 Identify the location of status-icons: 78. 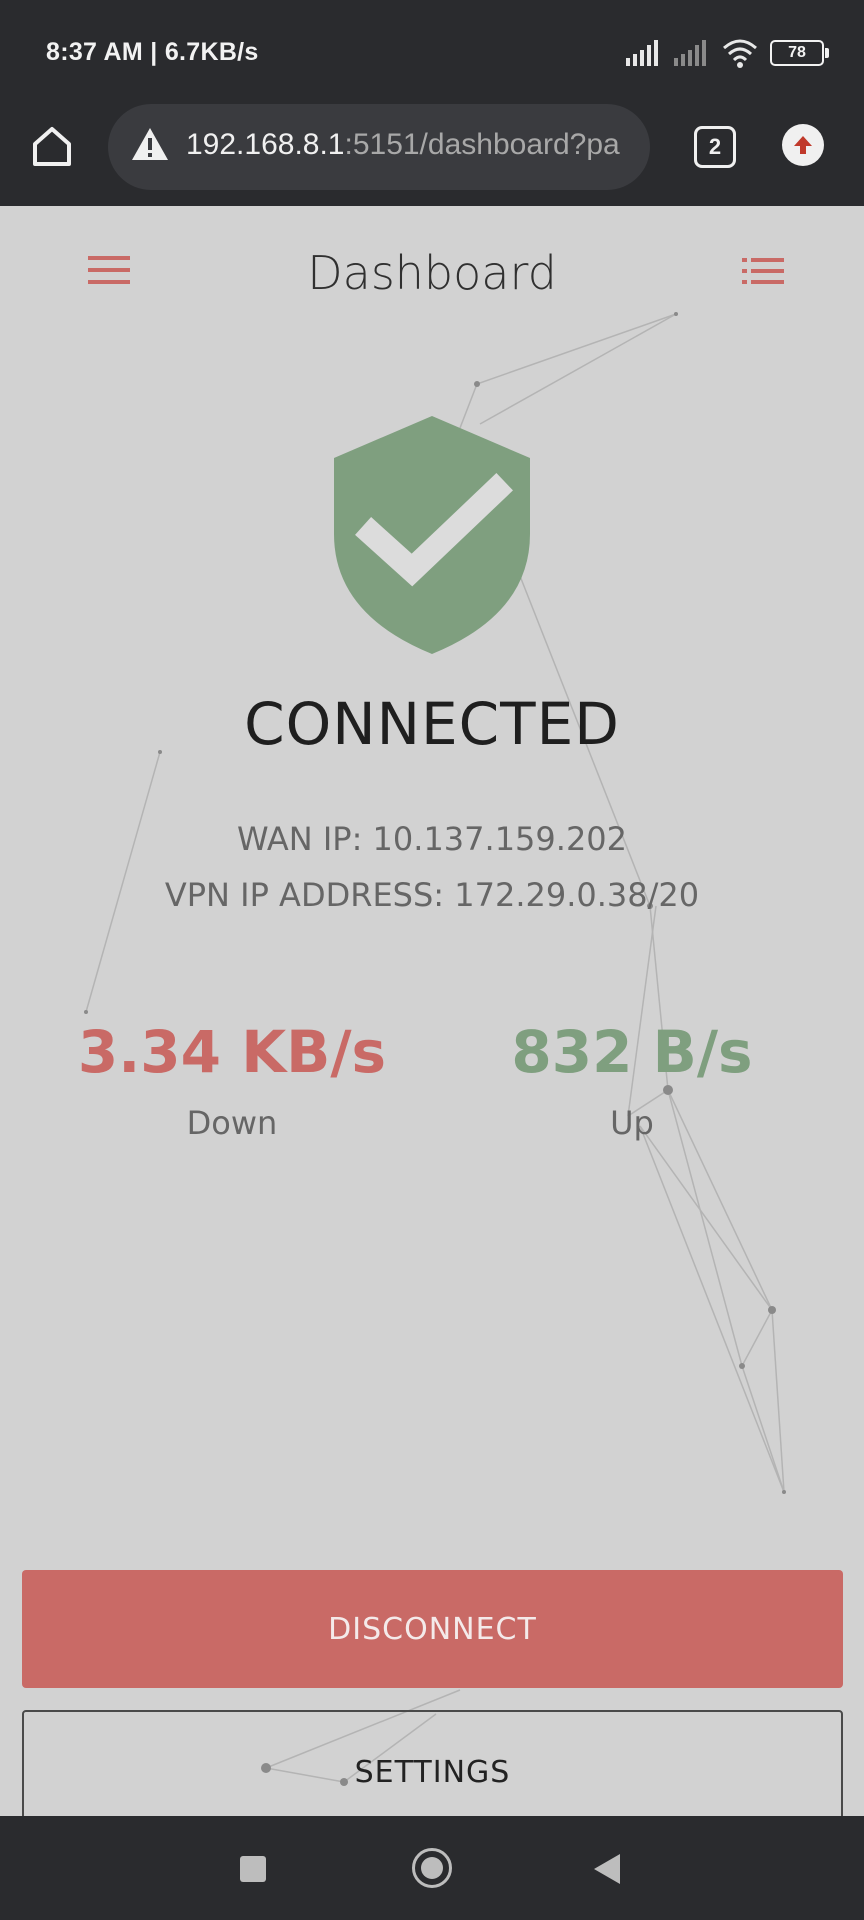
(727, 53).